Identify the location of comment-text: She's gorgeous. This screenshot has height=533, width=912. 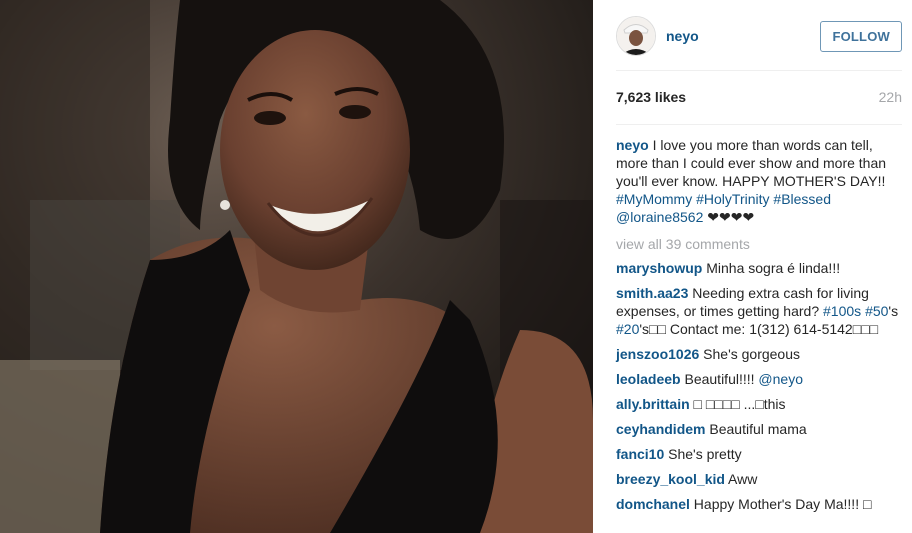
(750, 354).